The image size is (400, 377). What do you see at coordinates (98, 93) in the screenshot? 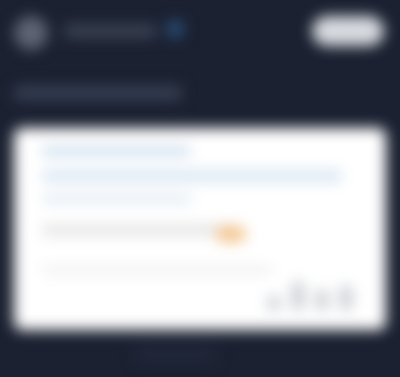
I see `section-subheading` at bounding box center [98, 93].